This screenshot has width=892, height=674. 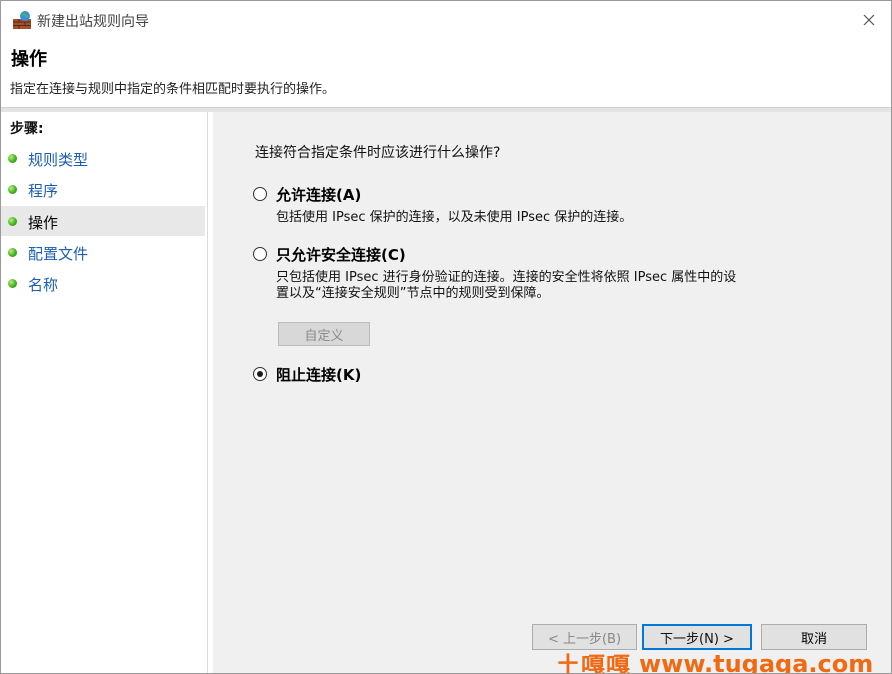 I want to click on close-icon, so click(x=869, y=20).